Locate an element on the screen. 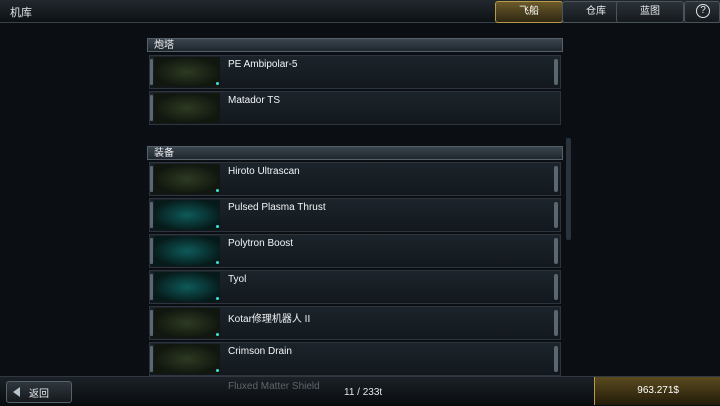 This screenshot has width=720, height=406. list-scrollbar is located at coordinates (568, 189).